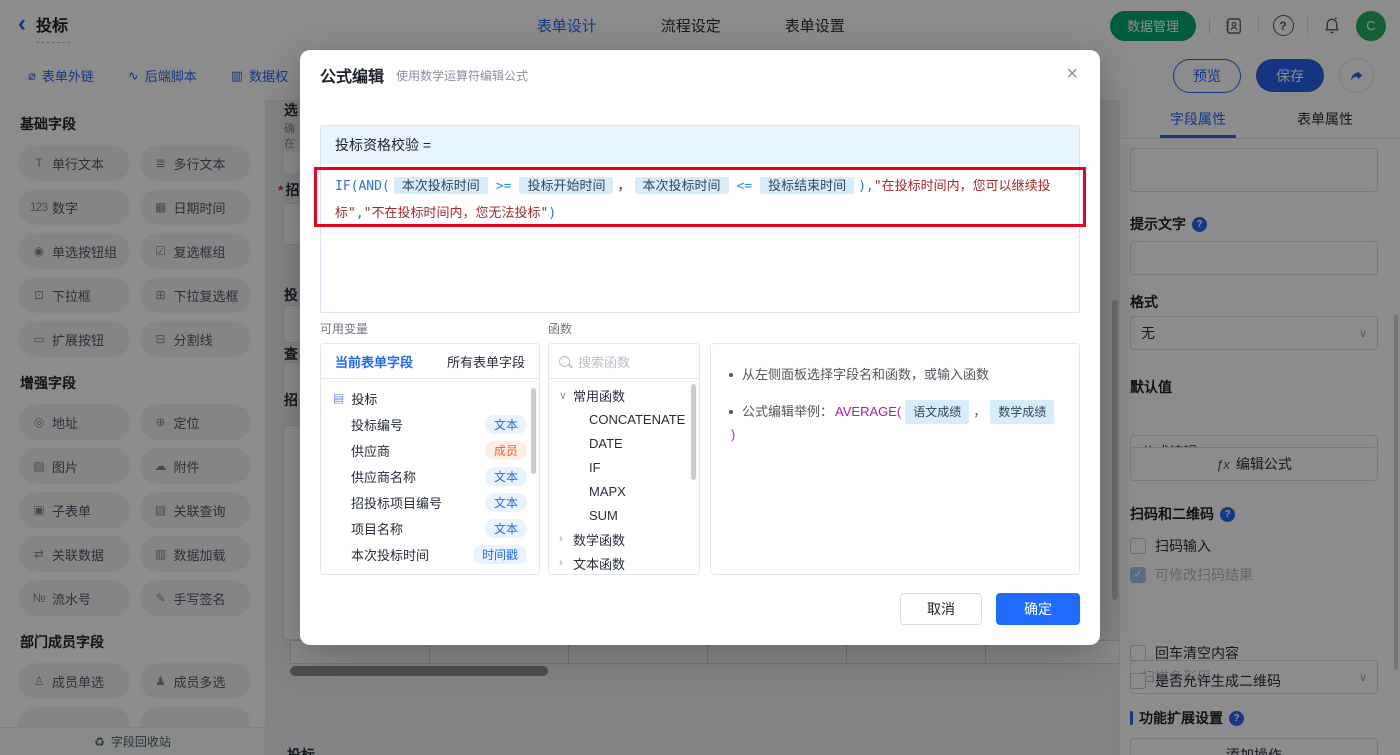 The width and height of the screenshot is (1400, 755). I want to click on functions-scrollbar, so click(693, 432).